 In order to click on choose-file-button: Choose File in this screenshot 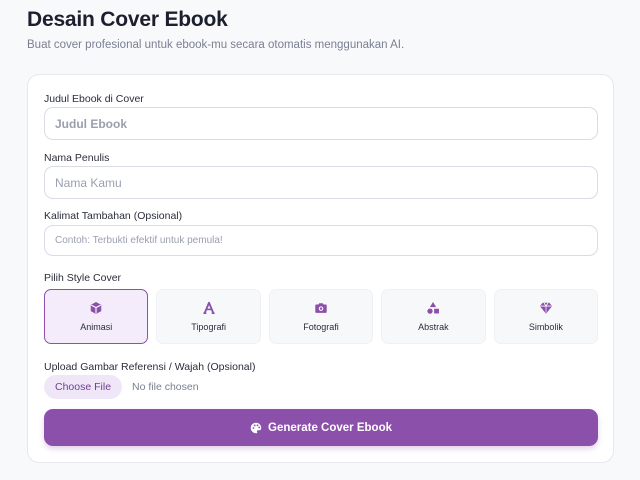, I will do `click(83, 387)`.